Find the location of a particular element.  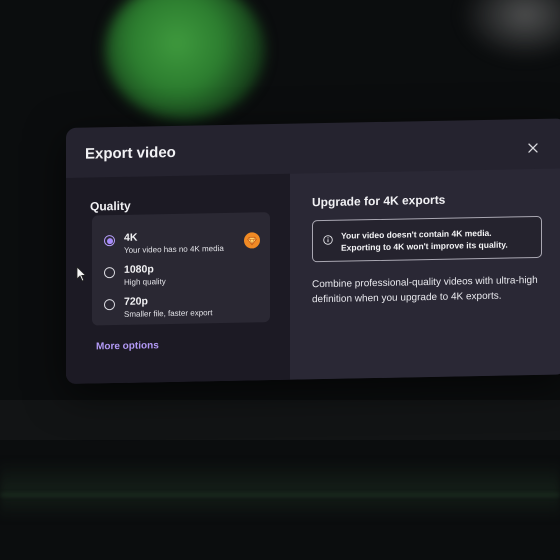

background-timeline-blur is located at coordinates (280, 490).